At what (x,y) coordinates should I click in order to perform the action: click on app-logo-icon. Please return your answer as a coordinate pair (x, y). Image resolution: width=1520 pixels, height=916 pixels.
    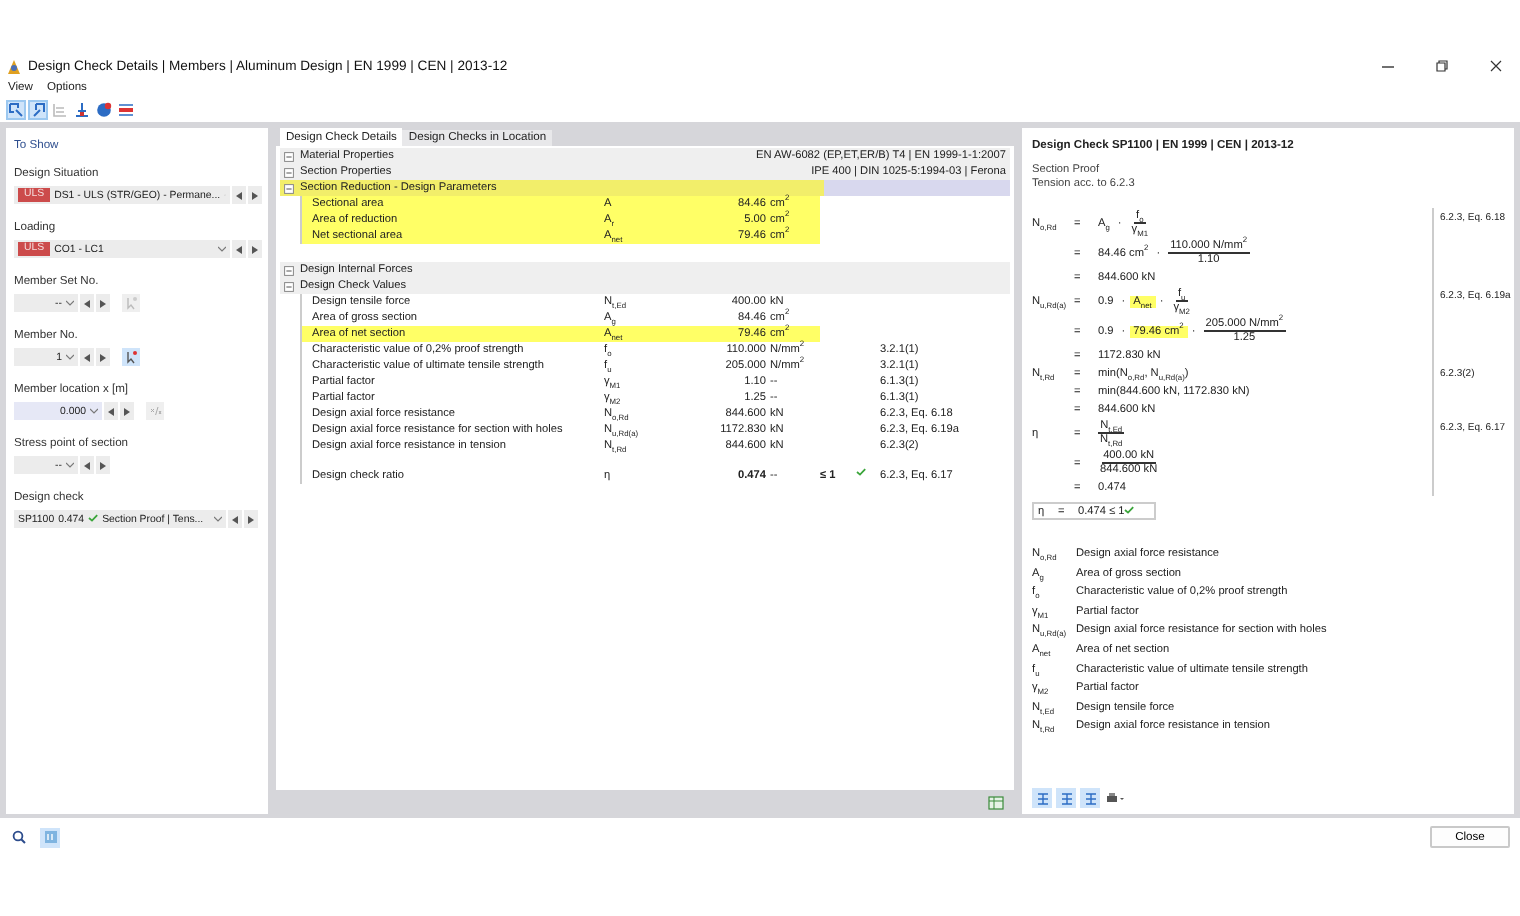
    Looking at the image, I should click on (14, 66).